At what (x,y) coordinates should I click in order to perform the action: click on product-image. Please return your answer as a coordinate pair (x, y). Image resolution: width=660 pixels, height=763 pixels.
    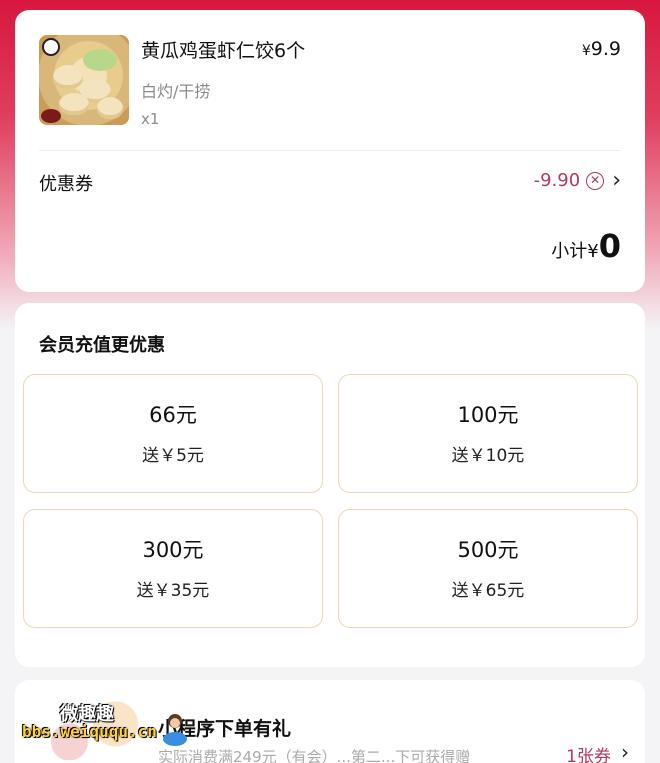
    Looking at the image, I should click on (84, 80).